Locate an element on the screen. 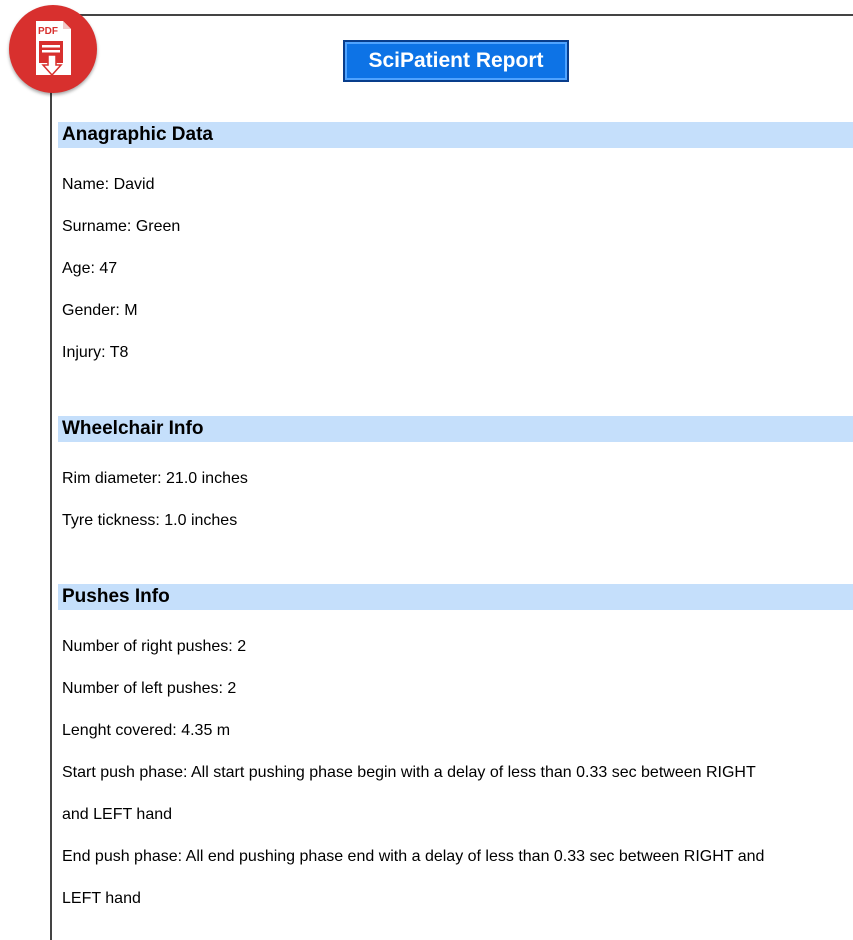  field-end-push-phase-cont: LEFT hand is located at coordinates (101, 898).